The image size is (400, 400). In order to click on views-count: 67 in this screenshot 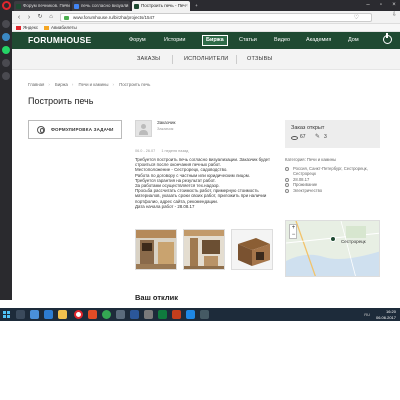, I will do `click(303, 137)`.